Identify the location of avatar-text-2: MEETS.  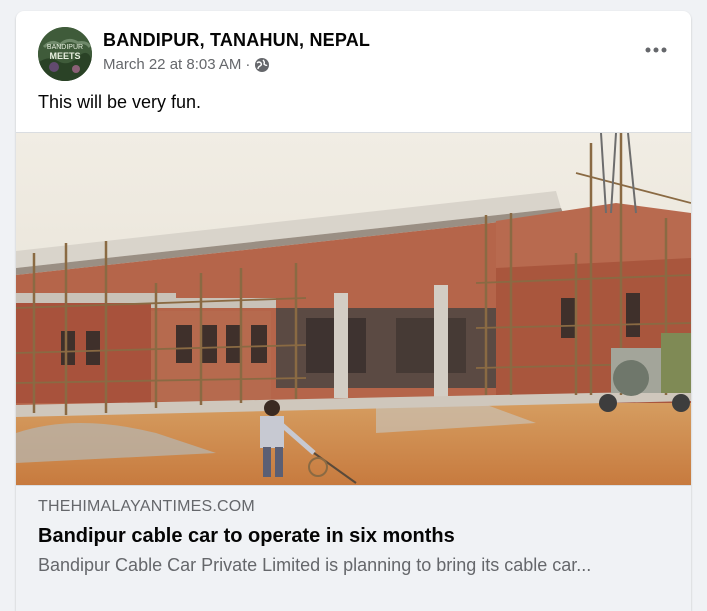
(64, 56).